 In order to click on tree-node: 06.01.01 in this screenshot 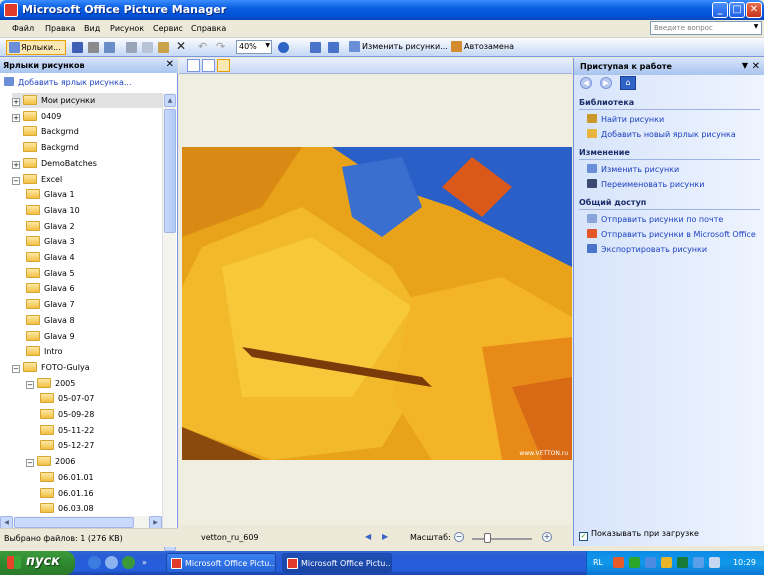, I will do `click(101, 477)`.